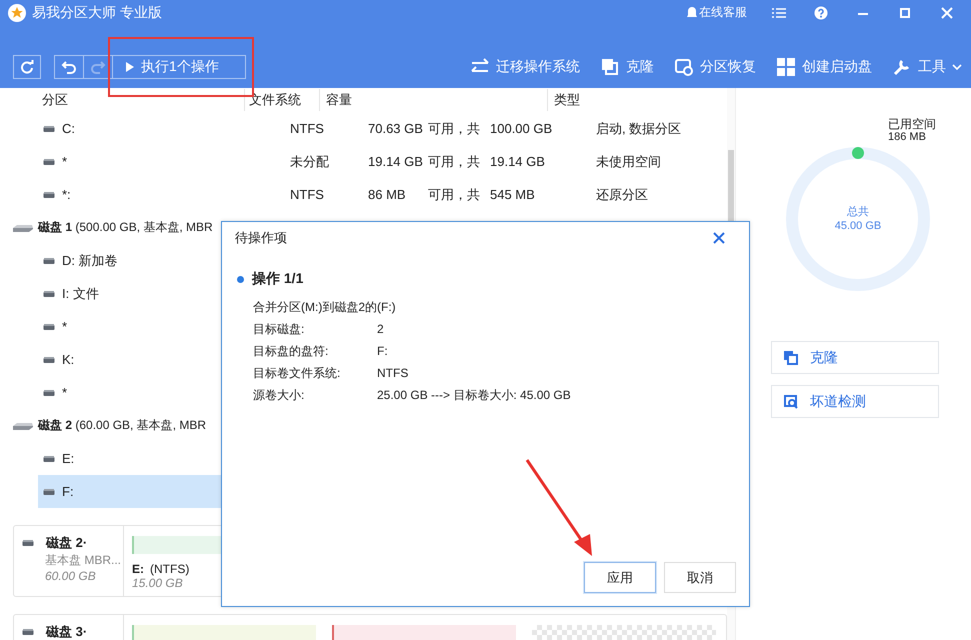 This screenshot has height=640, width=971. I want to click on table-cell-text: 启动, 数据分区, so click(639, 129).